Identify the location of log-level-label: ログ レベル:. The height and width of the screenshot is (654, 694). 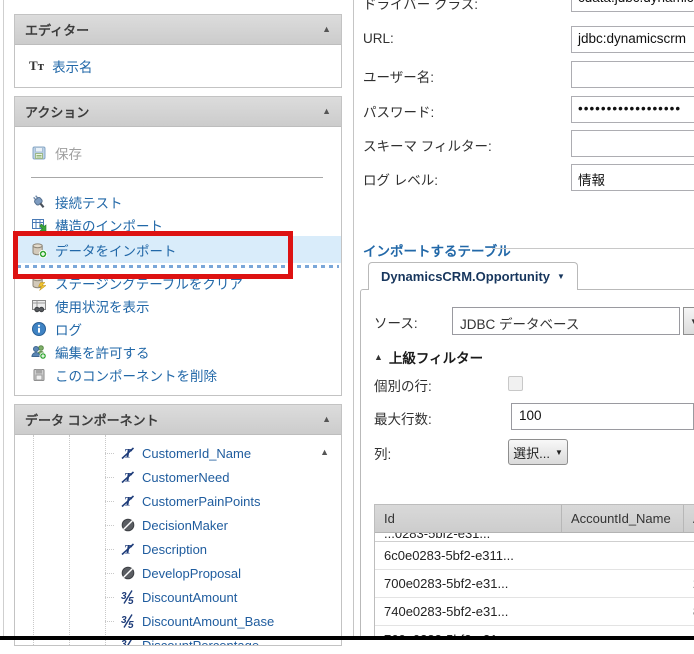
(401, 180).